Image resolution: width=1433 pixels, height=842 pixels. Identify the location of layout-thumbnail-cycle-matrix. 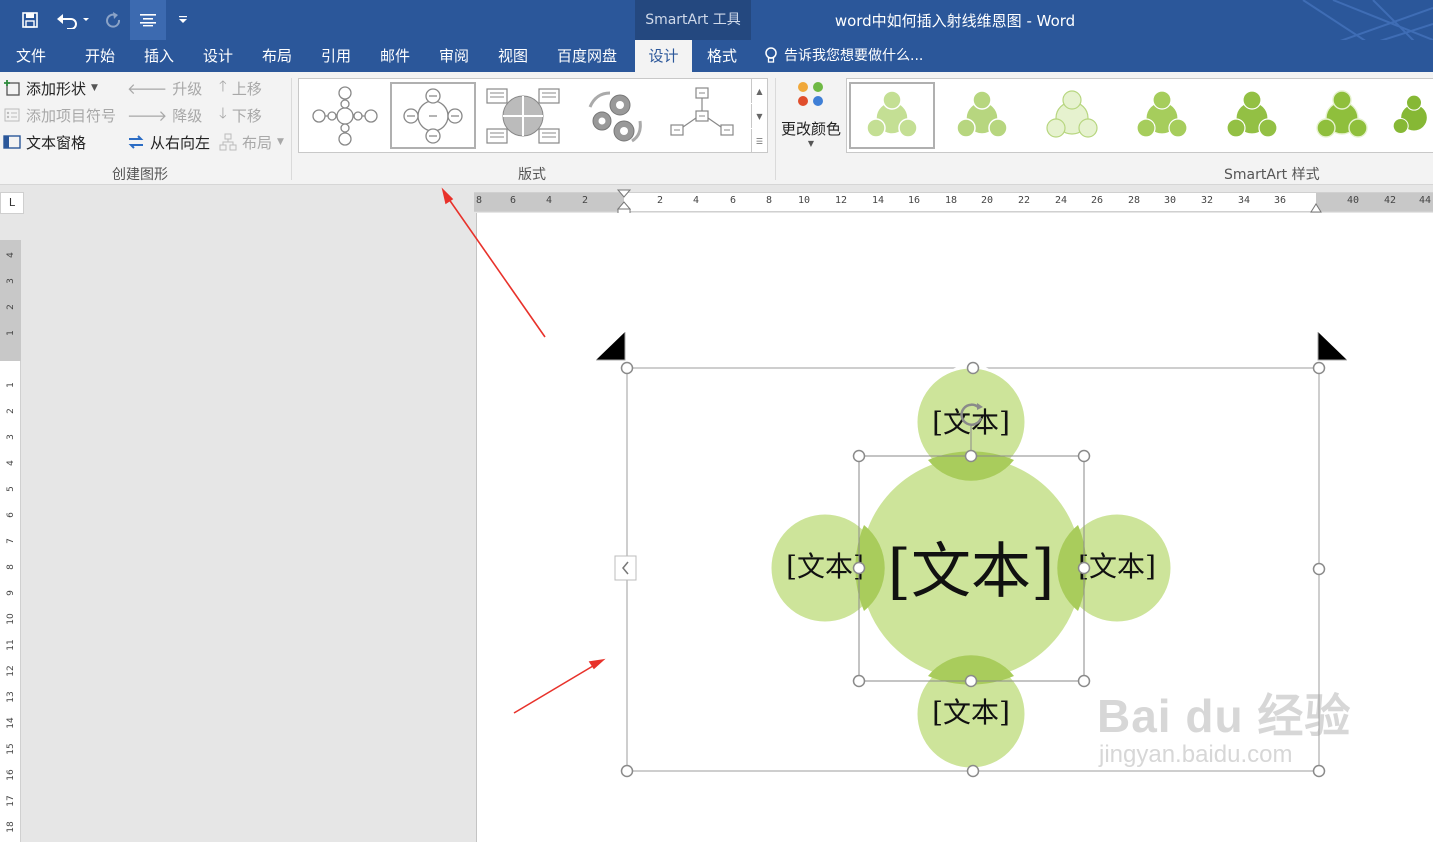
(523, 115).